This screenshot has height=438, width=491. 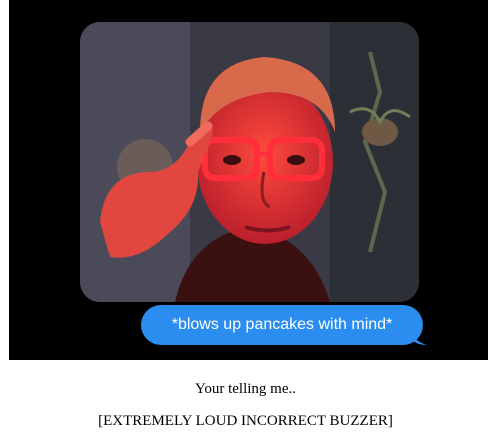 I want to click on caption-line-1: Your telling me.., so click(x=245, y=389).